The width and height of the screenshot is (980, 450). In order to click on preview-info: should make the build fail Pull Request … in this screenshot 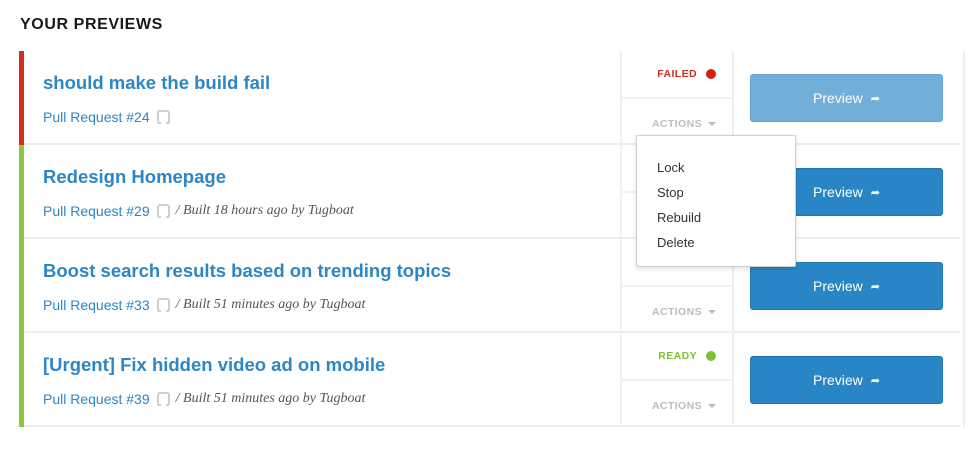, I will do `click(323, 98)`.